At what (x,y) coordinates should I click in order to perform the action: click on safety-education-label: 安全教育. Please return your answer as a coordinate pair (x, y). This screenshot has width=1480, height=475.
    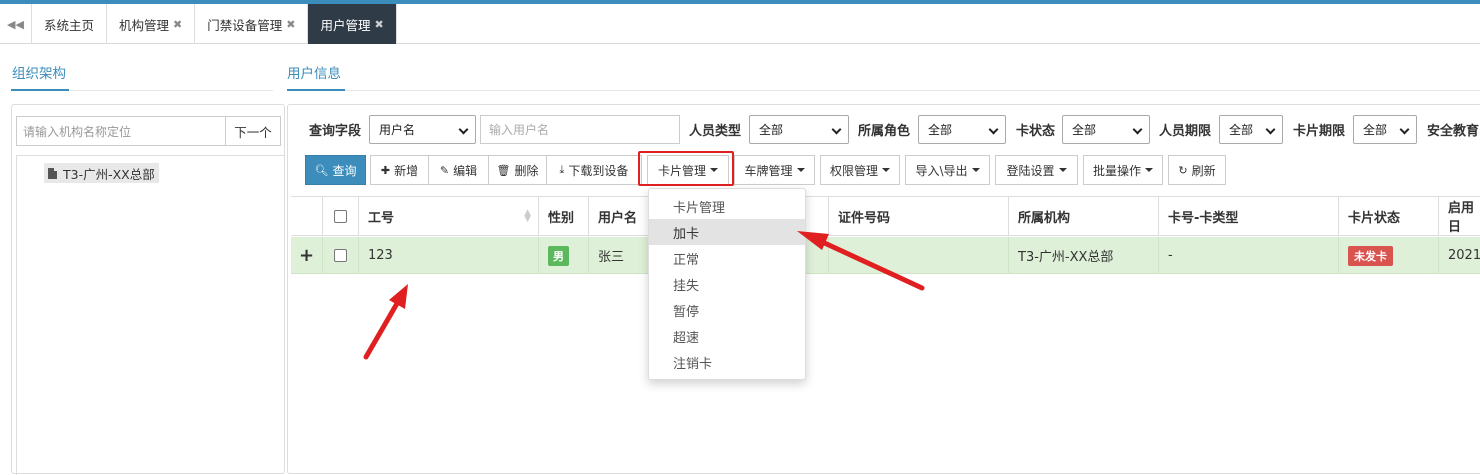
    Looking at the image, I should click on (1453, 131).